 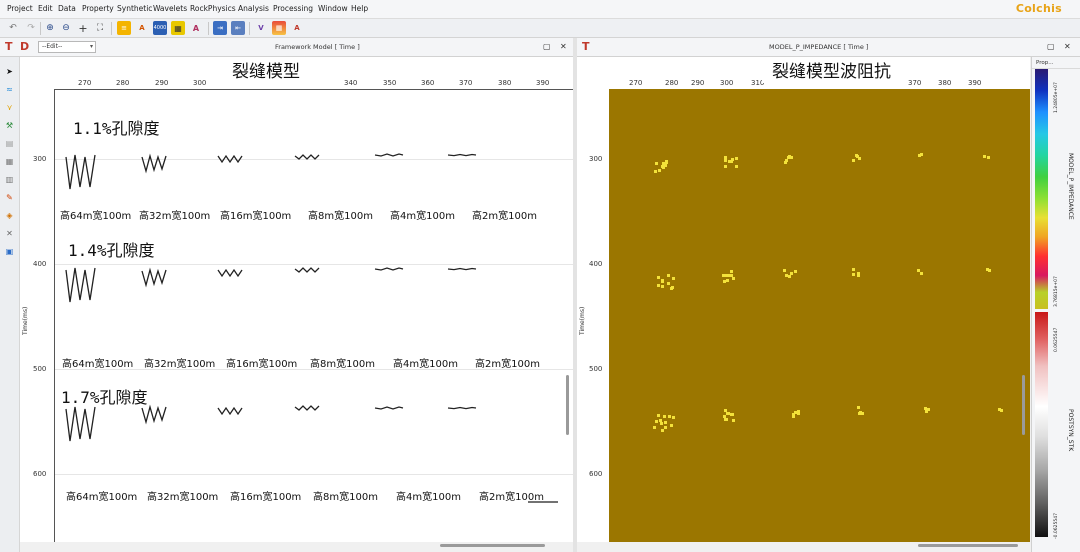 I want to click on layer-icon: ▤, so click(x=9, y=143).